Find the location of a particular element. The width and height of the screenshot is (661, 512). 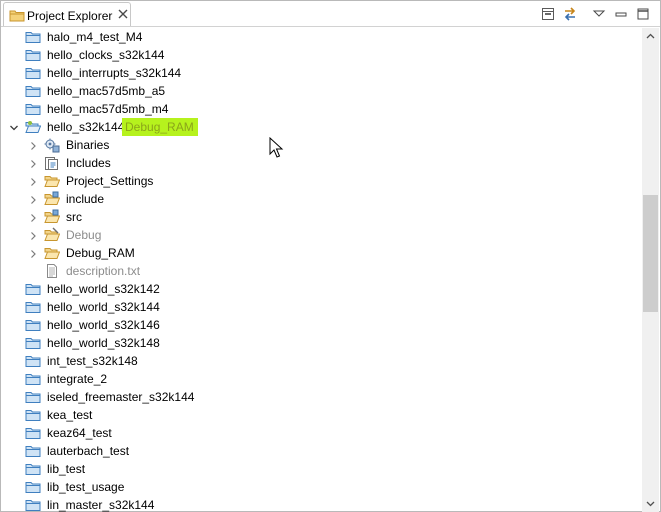

tree-item-project: hello_clocks_s32k144 is located at coordinates (321, 55).